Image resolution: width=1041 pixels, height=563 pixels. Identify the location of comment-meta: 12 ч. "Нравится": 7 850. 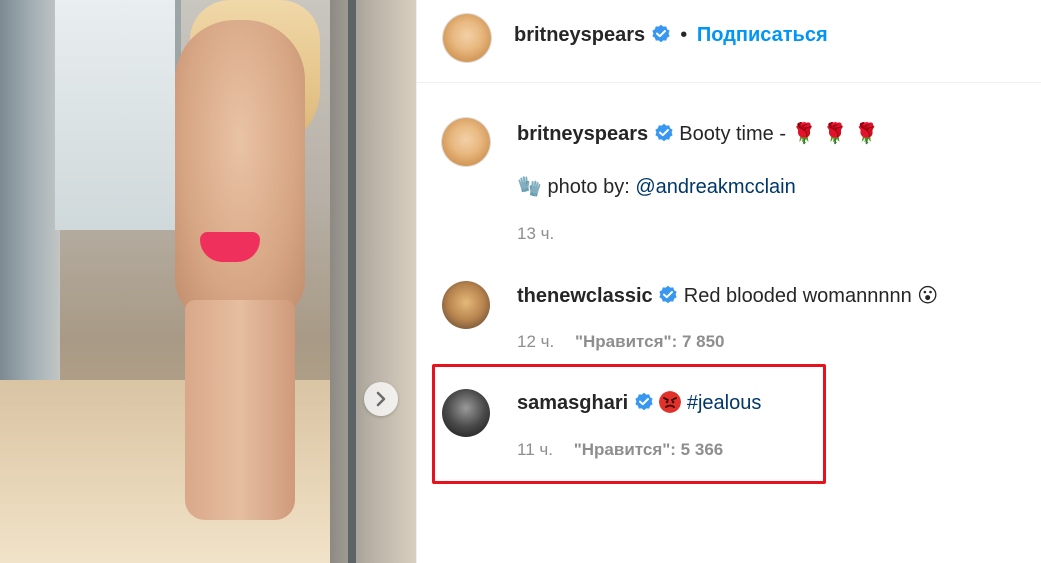
(621, 342).